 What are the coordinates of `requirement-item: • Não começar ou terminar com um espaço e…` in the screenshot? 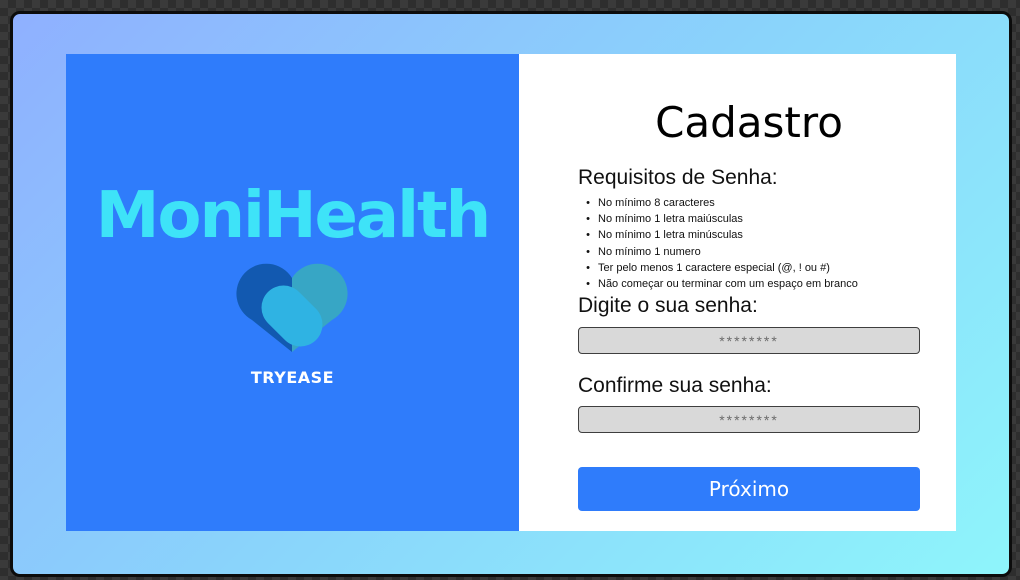 It's located at (718, 284).